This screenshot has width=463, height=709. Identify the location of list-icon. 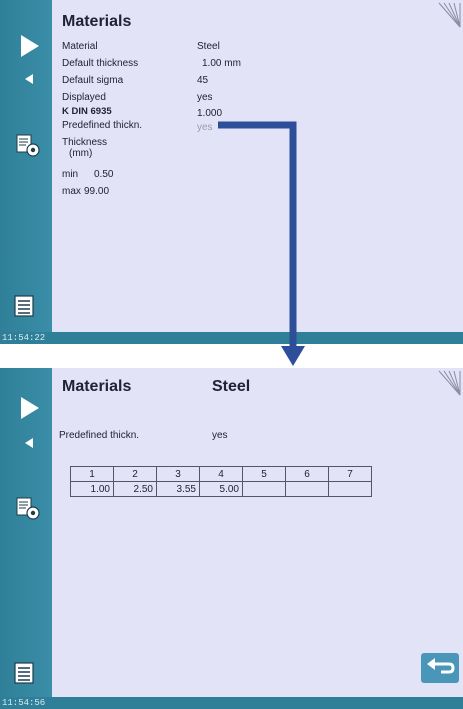
(24, 673).